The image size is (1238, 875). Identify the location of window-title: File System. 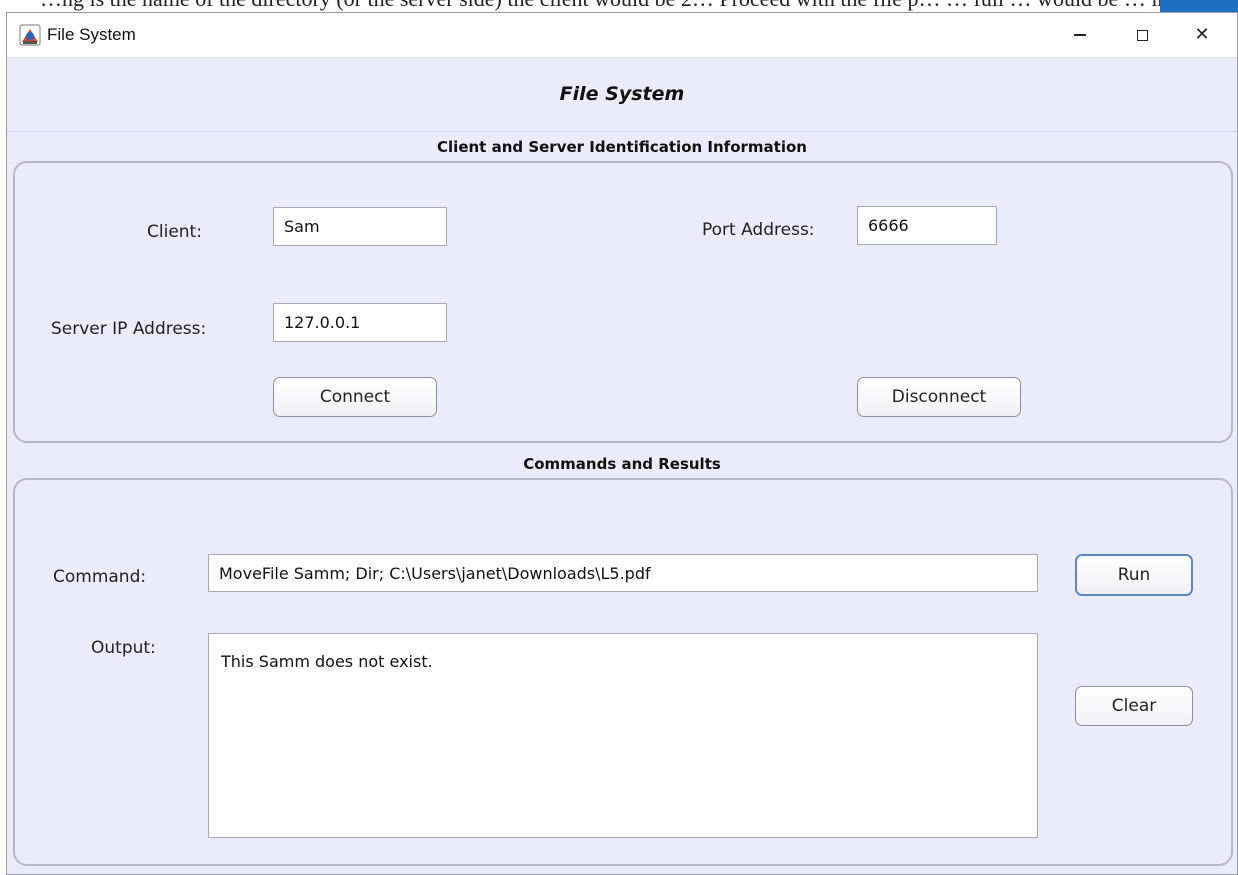
(91, 34).